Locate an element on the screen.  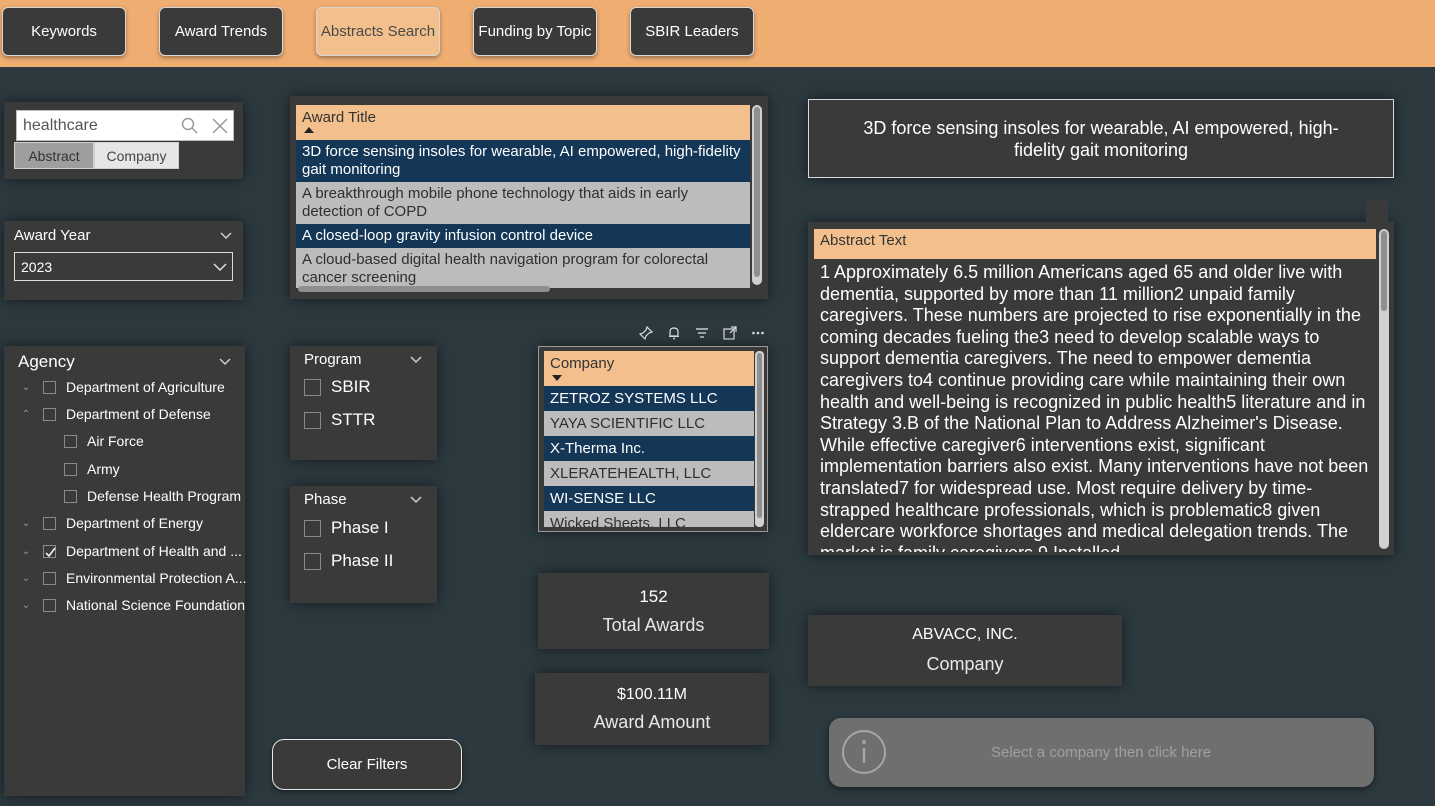
option-label: SBIR is located at coordinates (351, 386).